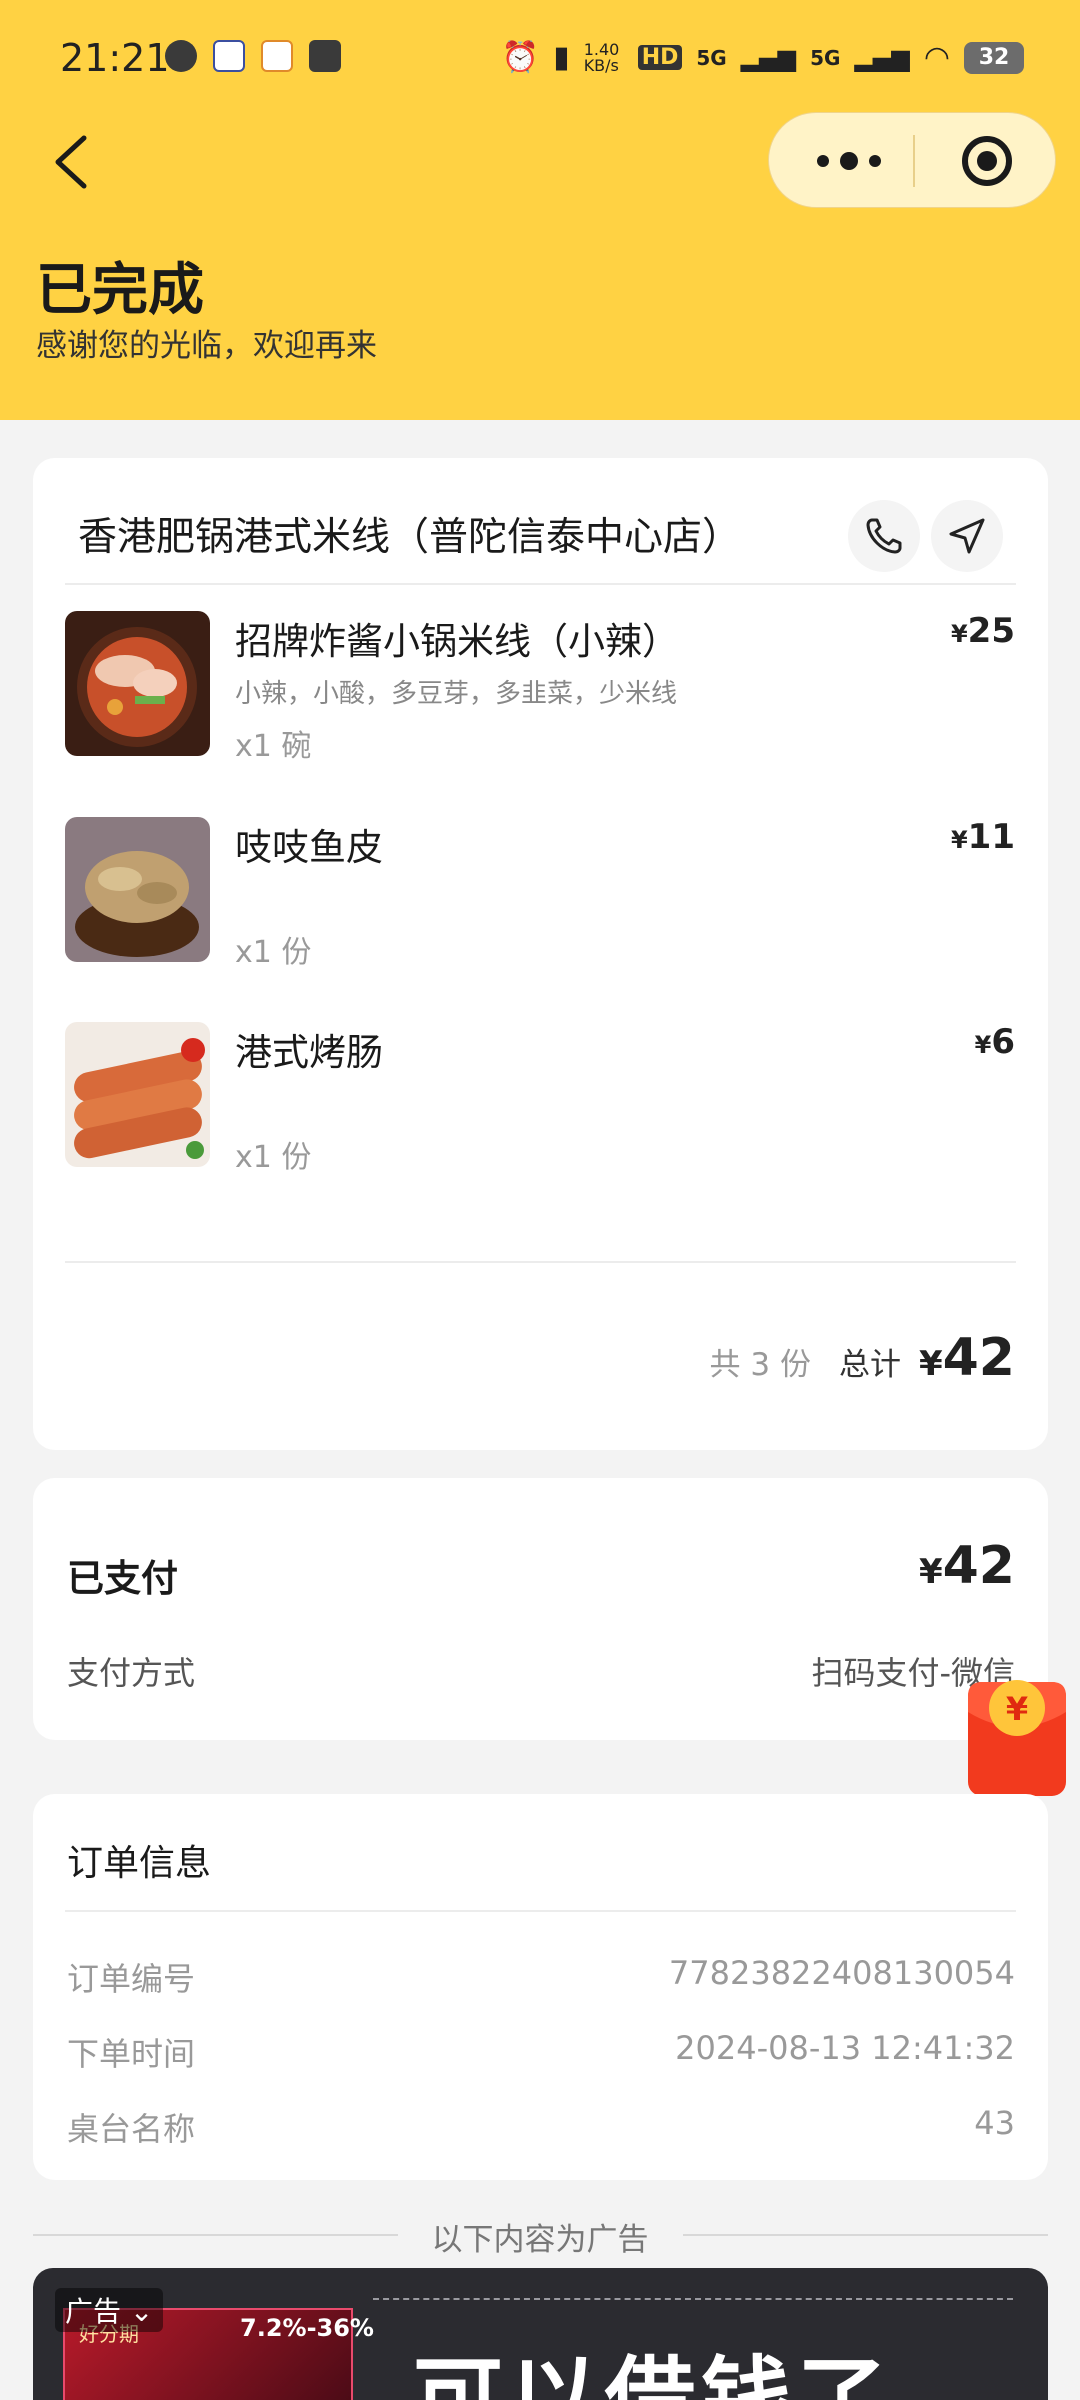  I want to click on back-button, so click(72, 162).